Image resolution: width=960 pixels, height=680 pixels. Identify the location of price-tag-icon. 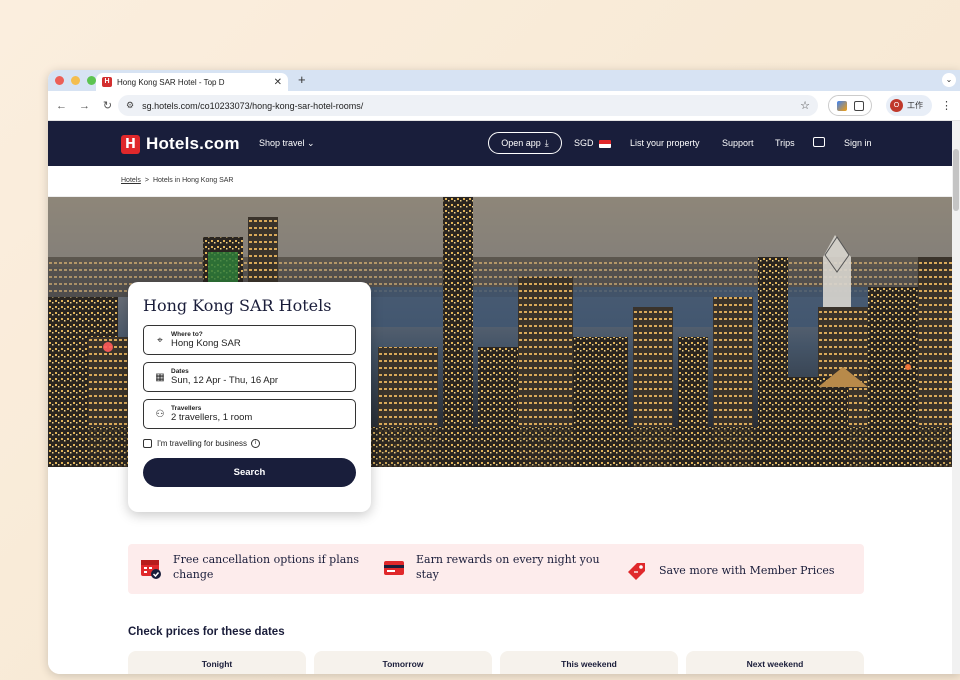
(636, 571).